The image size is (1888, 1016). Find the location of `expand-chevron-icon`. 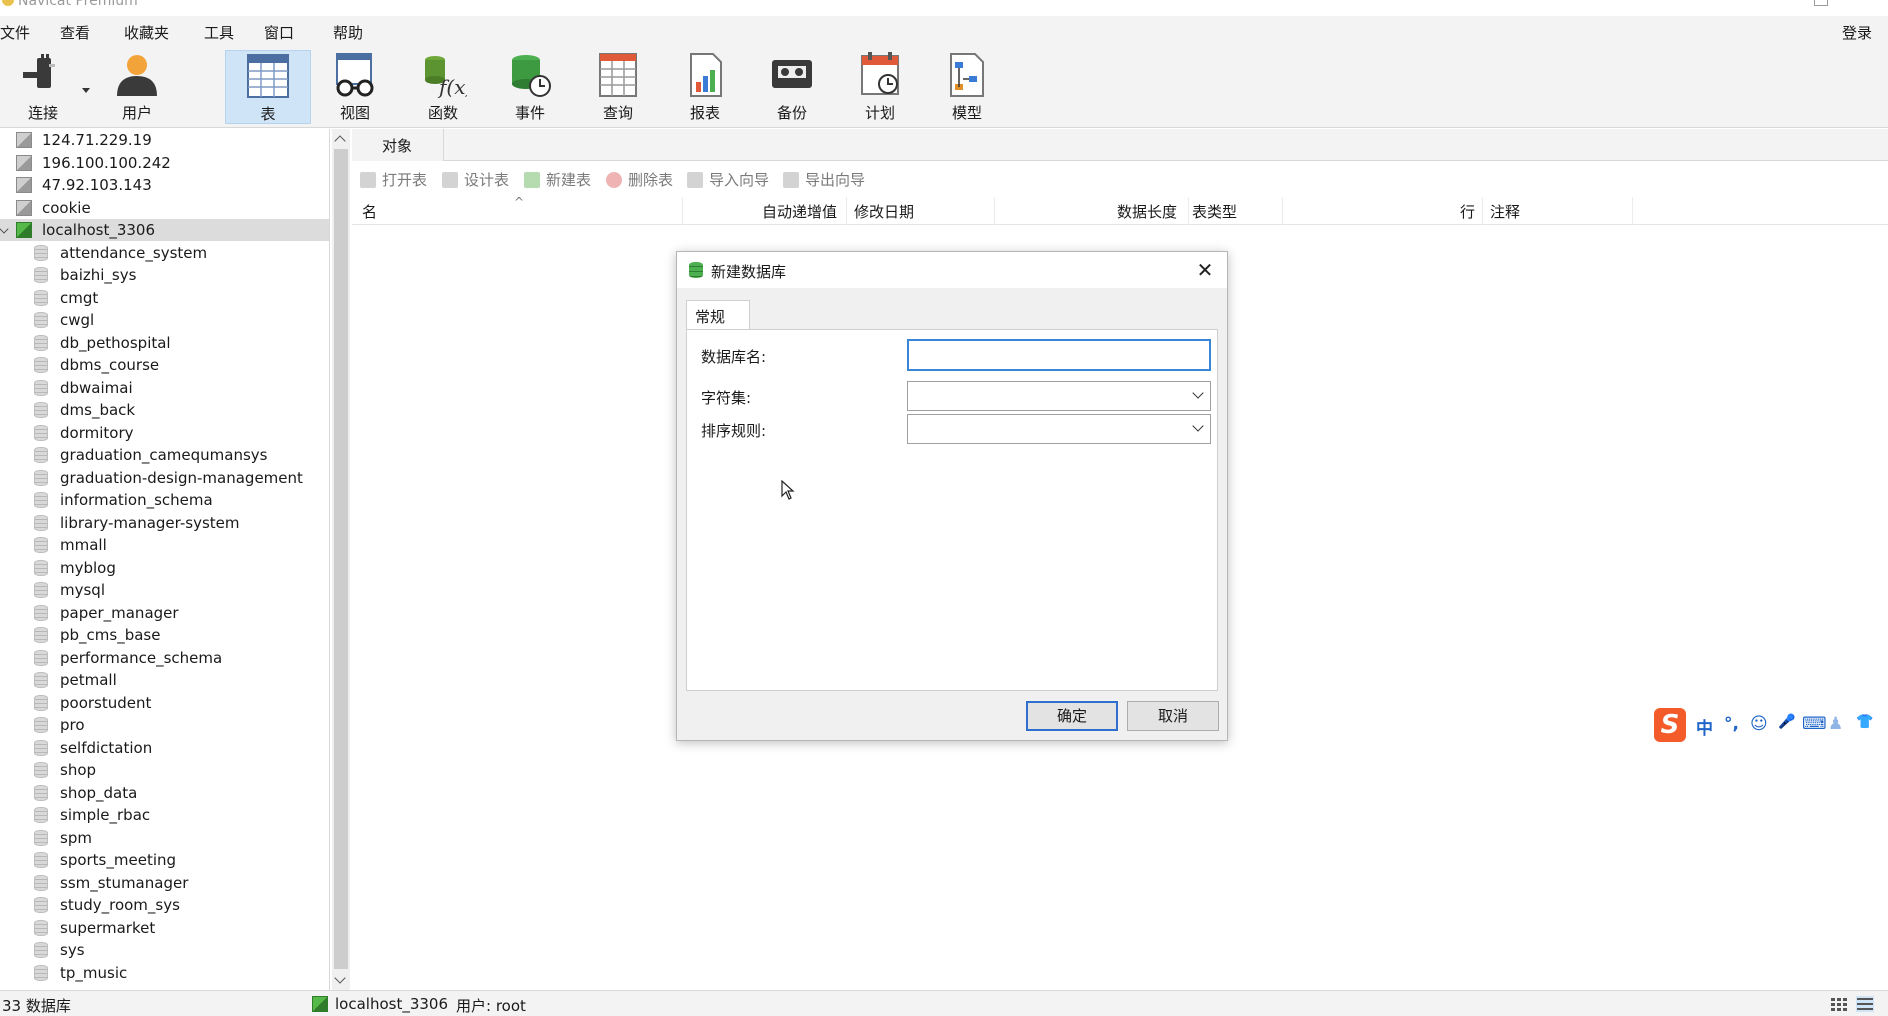

expand-chevron-icon is located at coordinates (4, 229).